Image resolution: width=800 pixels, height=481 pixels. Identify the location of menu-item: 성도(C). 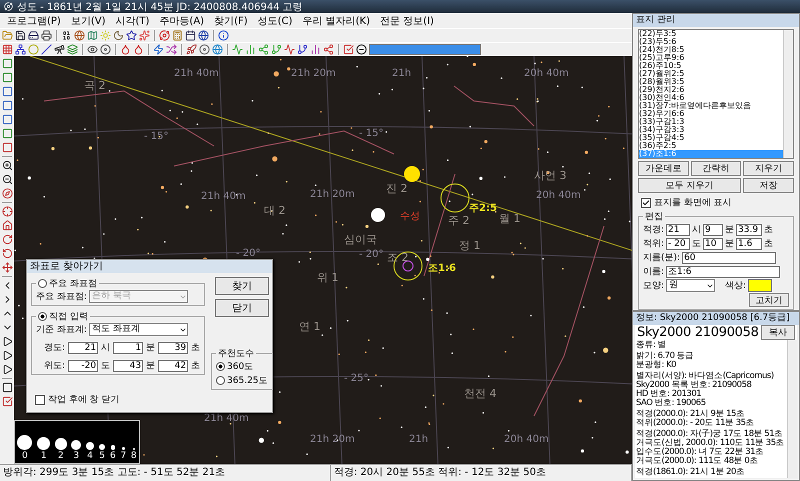
(275, 21).